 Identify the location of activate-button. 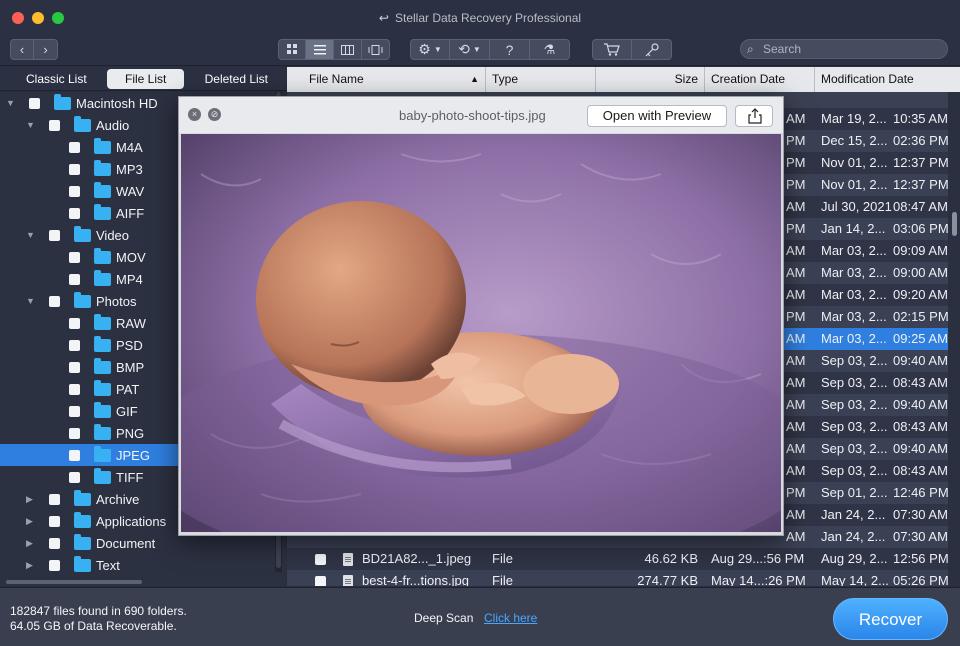
(652, 49).